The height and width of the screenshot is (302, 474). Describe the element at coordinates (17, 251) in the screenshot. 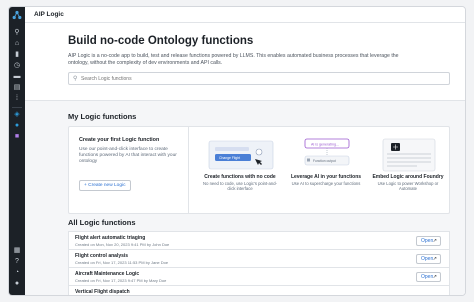

I see `help-icon: ▦` at that location.